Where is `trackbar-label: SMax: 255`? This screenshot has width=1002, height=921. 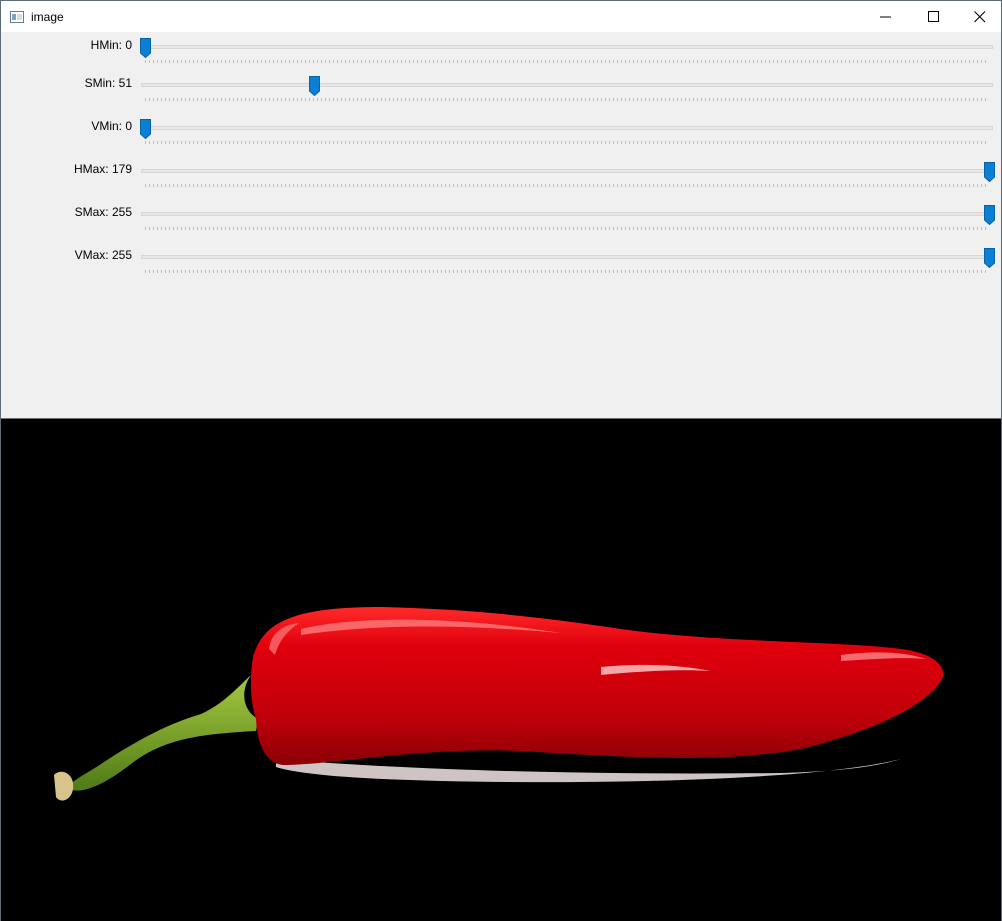 trackbar-label: SMax: 255 is located at coordinates (103, 212).